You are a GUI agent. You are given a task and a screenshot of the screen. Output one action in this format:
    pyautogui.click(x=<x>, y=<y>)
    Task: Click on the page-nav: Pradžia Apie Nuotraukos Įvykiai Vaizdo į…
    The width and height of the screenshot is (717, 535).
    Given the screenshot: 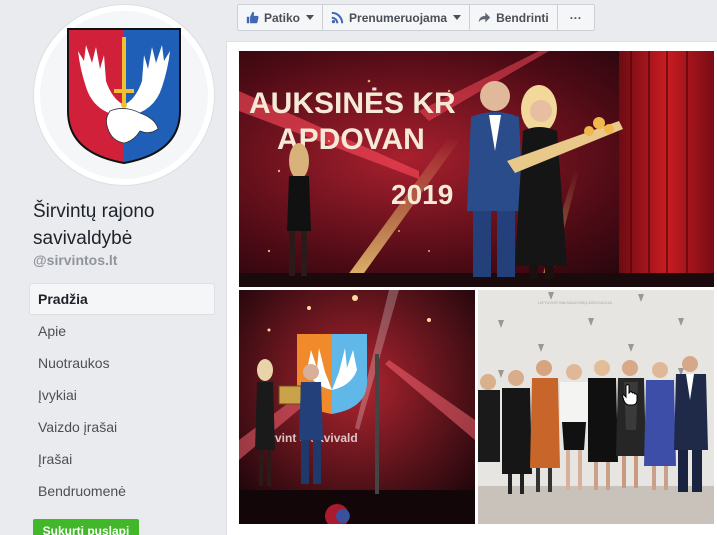 What is the action you would take?
    pyautogui.click(x=122, y=395)
    